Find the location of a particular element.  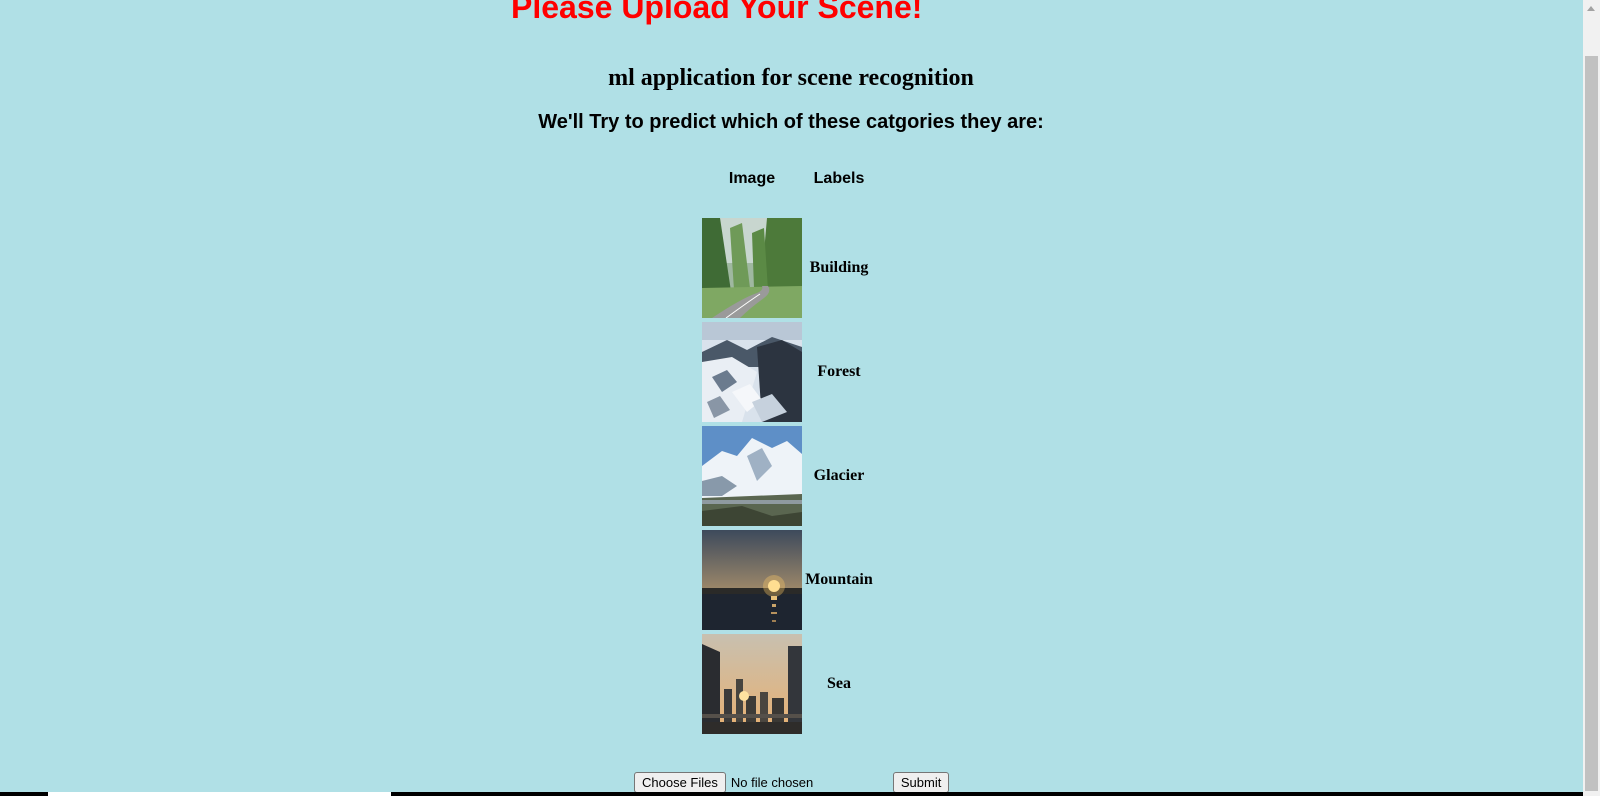

category-label: Sea is located at coordinates (839, 683).